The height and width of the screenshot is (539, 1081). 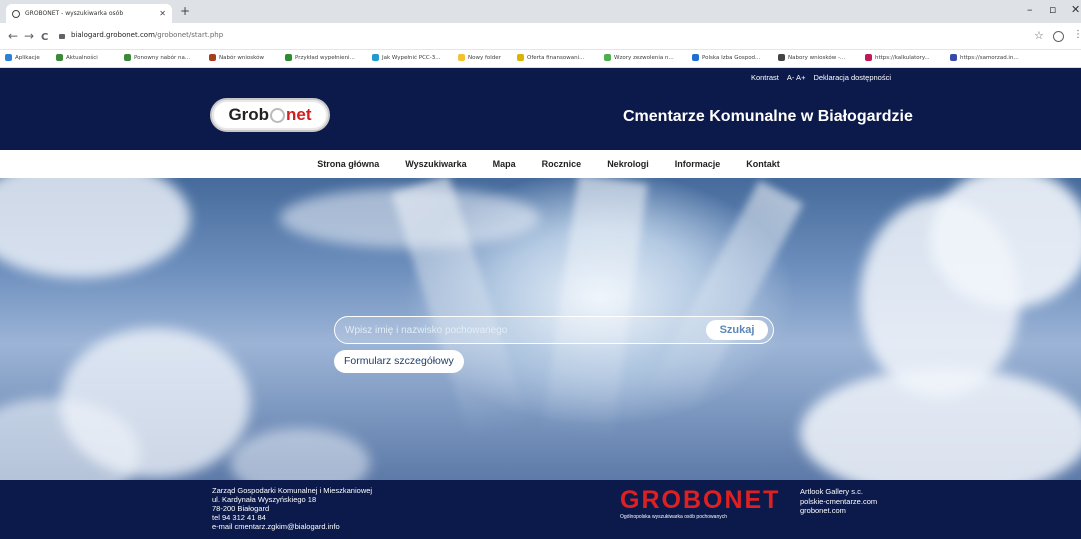 I want to click on contrast-link: Kontrast, so click(x=765, y=77).